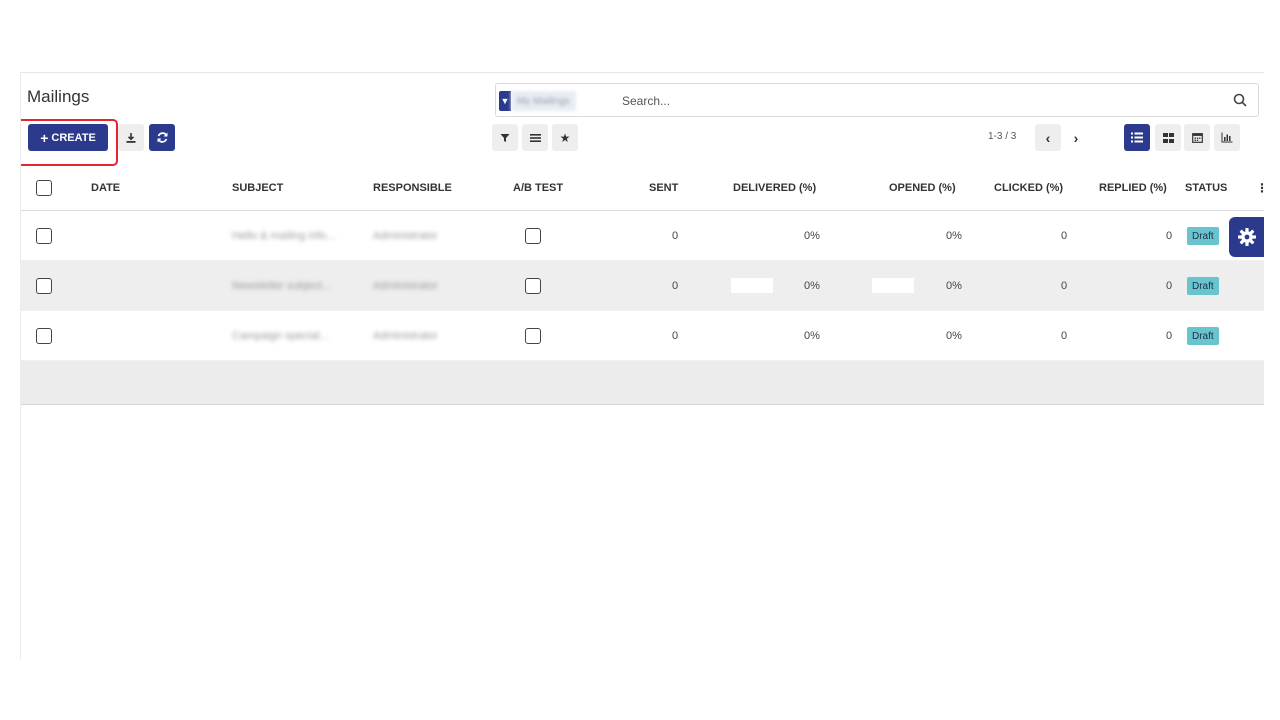 The height and width of the screenshot is (720, 1280). What do you see at coordinates (1028, 188) in the screenshot?
I see `column-header-clicked: CLICKED (%)` at bounding box center [1028, 188].